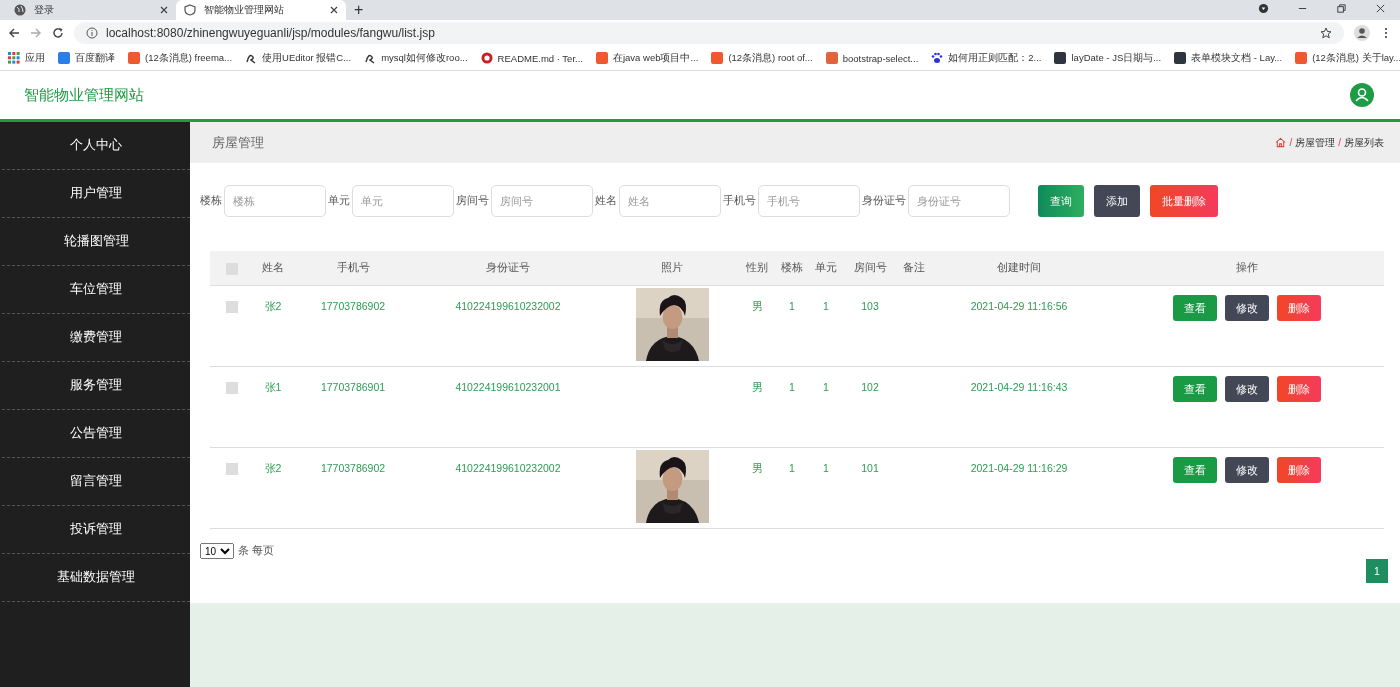 The width and height of the screenshot is (1400, 687). Describe the element at coordinates (1019, 468) in the screenshot. I see `table-cell-text: 2021-04-29 11:16:29` at that location.